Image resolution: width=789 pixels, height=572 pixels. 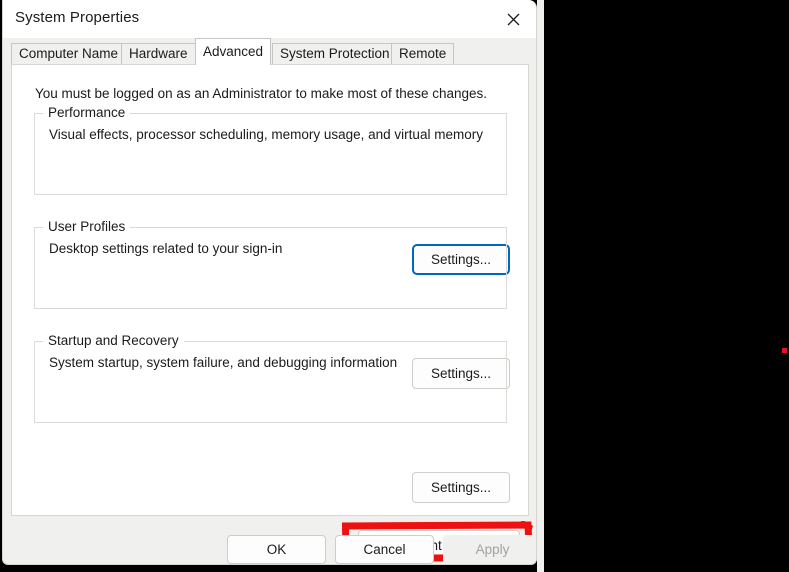 What do you see at coordinates (276, 549) in the screenshot?
I see `ok-button: OK` at bounding box center [276, 549].